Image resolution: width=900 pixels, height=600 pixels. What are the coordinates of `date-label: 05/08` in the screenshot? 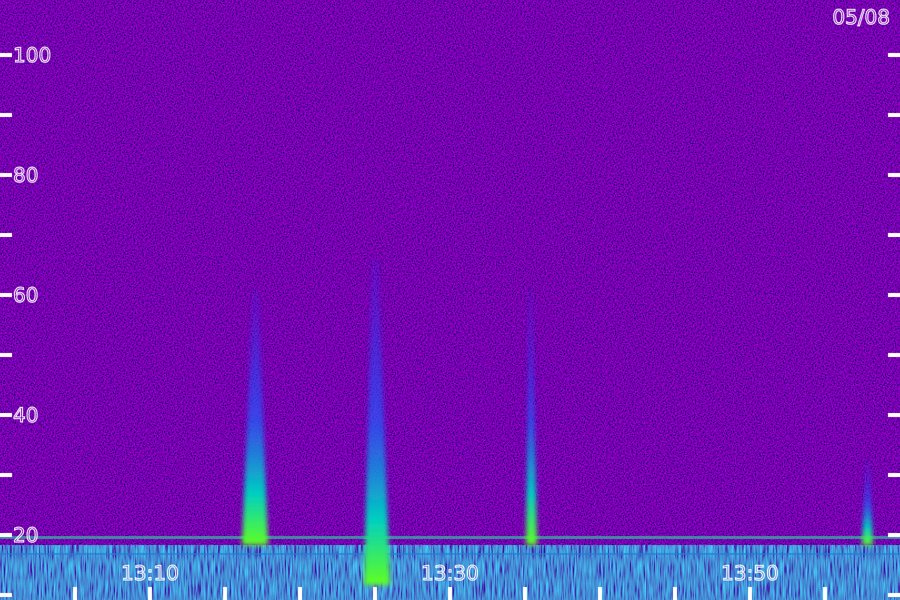 It's located at (861, 17).